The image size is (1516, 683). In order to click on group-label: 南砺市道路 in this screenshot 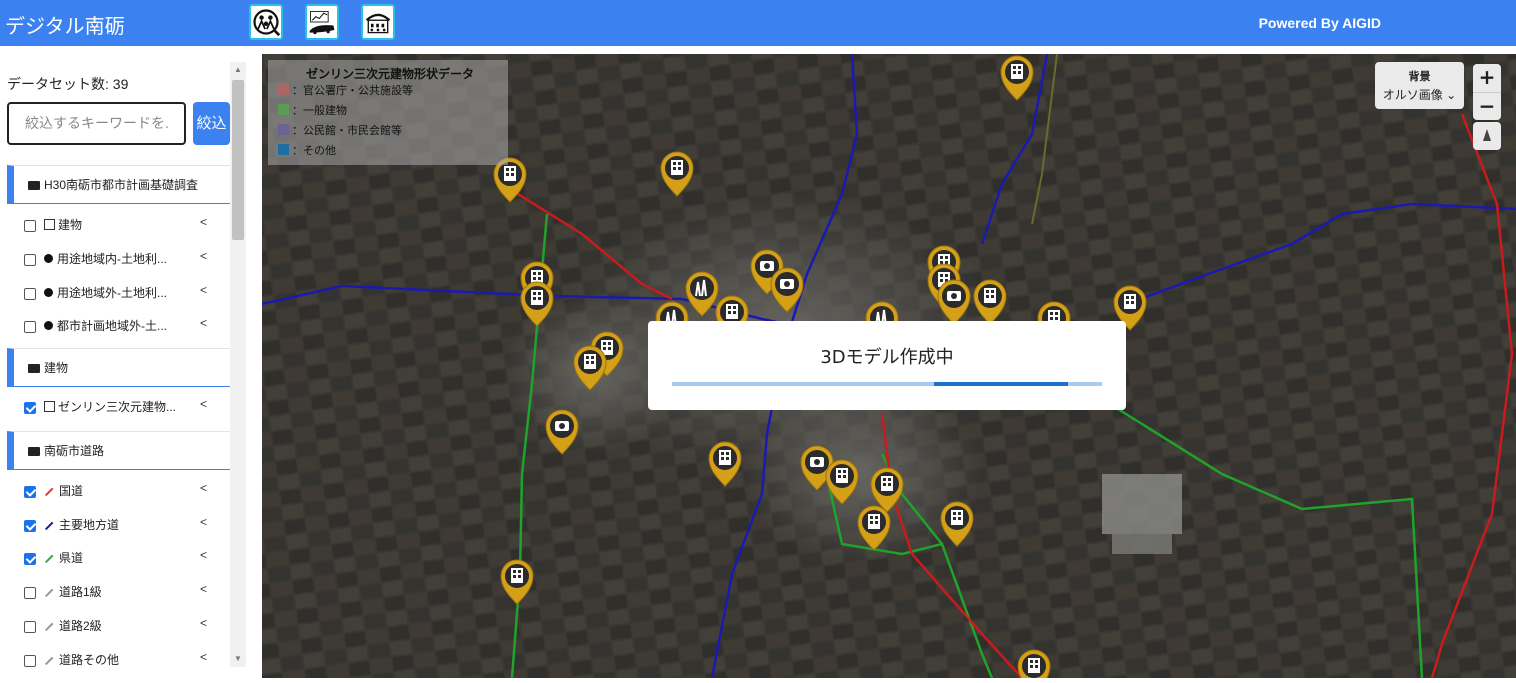, I will do `click(74, 451)`.